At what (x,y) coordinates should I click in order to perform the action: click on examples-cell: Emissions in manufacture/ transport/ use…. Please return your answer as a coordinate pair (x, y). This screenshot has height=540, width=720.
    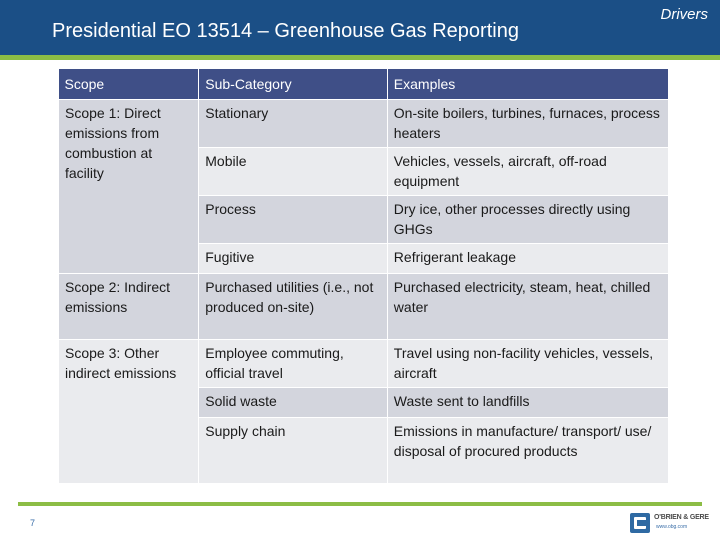
    Looking at the image, I should click on (528, 450).